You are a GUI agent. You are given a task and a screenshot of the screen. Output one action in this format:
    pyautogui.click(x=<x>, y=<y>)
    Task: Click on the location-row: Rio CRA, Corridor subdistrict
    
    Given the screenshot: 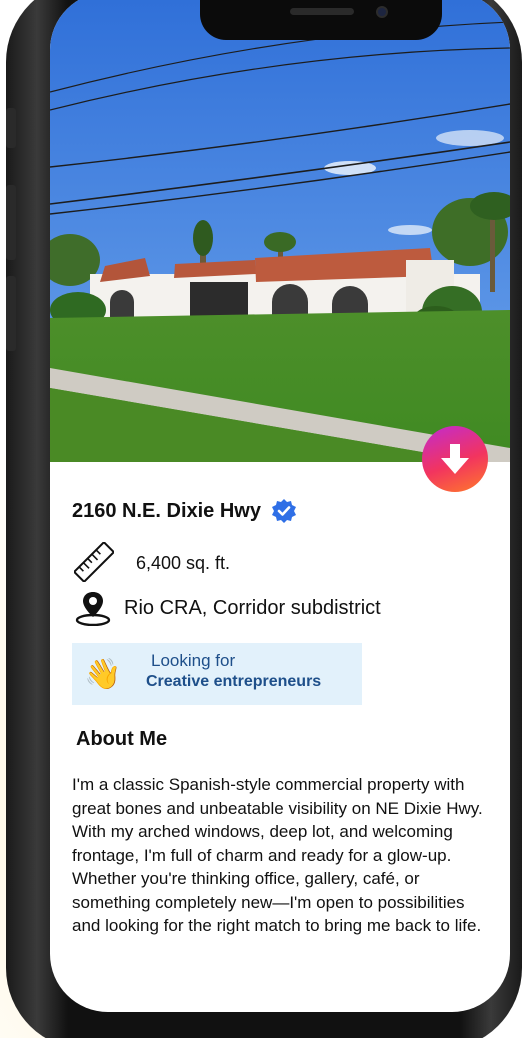 What is the action you would take?
    pyautogui.click(x=284, y=608)
    